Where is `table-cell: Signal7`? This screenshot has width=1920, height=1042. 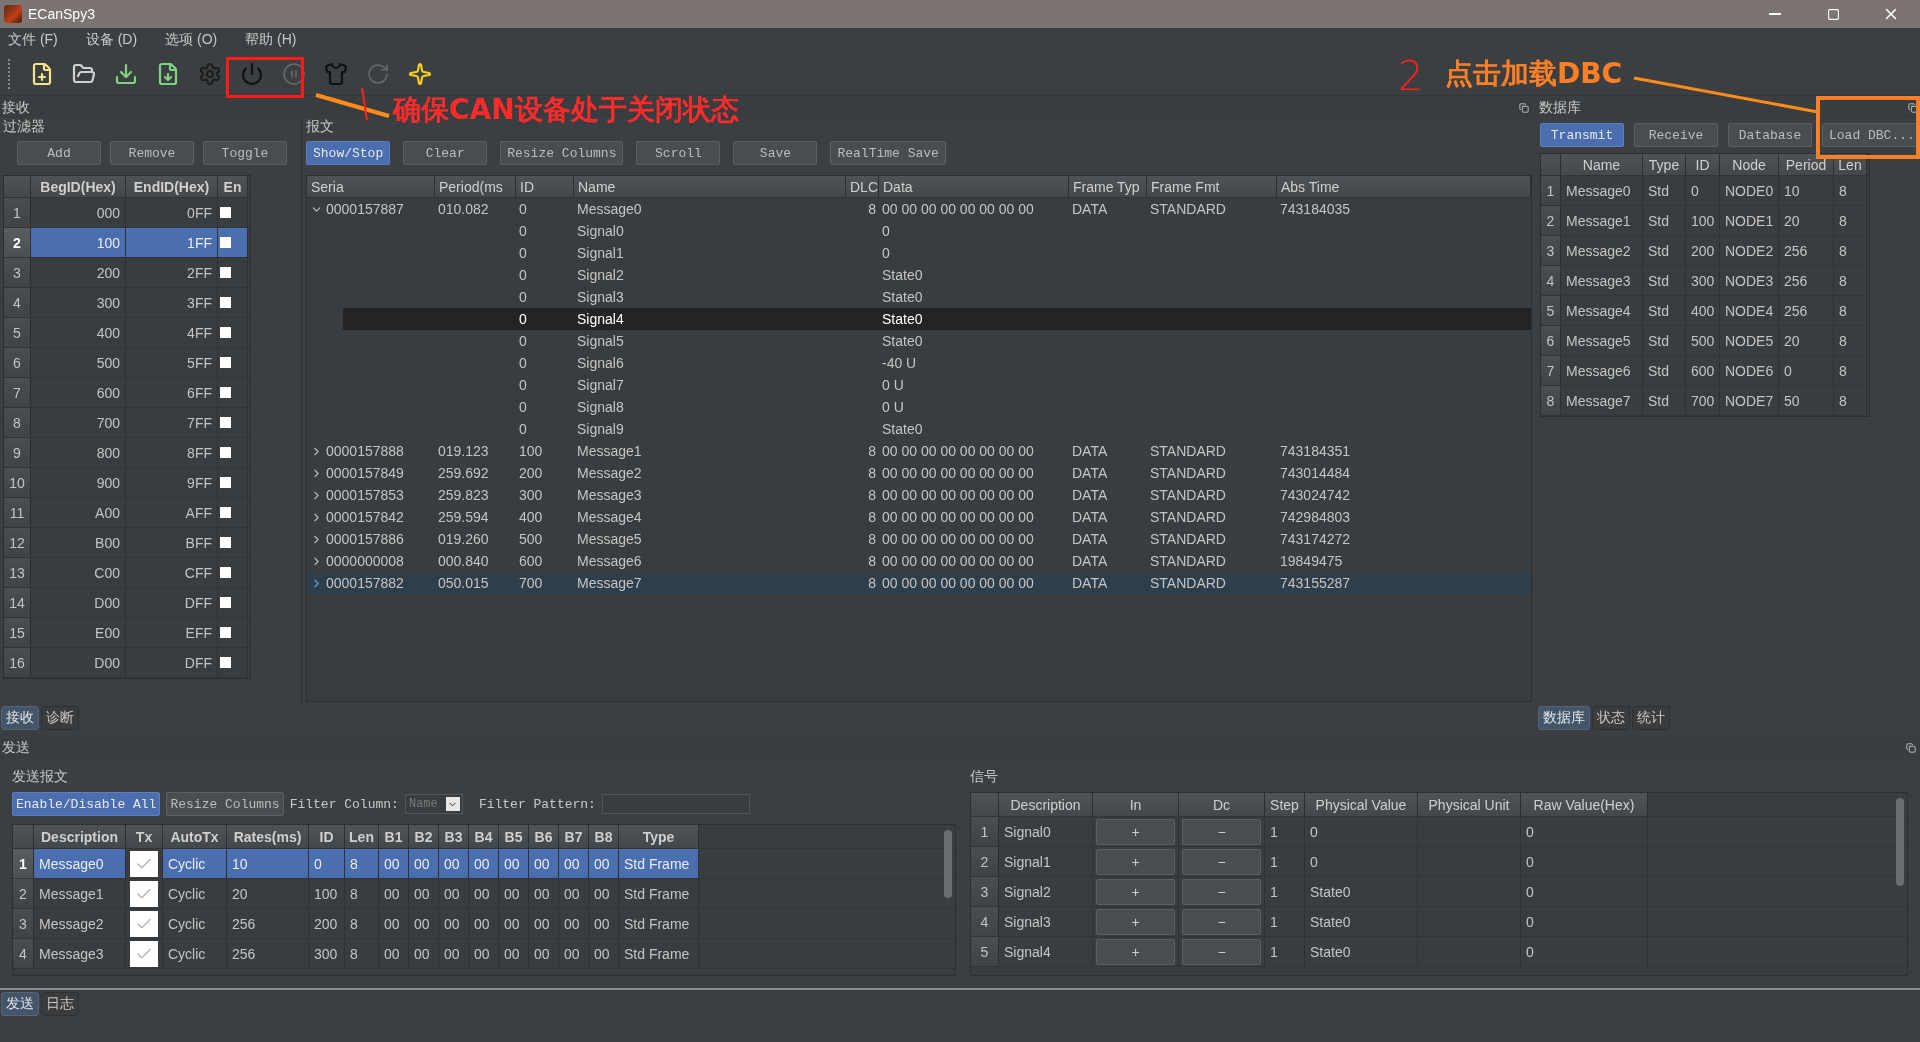
table-cell: Signal7 is located at coordinates (600, 385).